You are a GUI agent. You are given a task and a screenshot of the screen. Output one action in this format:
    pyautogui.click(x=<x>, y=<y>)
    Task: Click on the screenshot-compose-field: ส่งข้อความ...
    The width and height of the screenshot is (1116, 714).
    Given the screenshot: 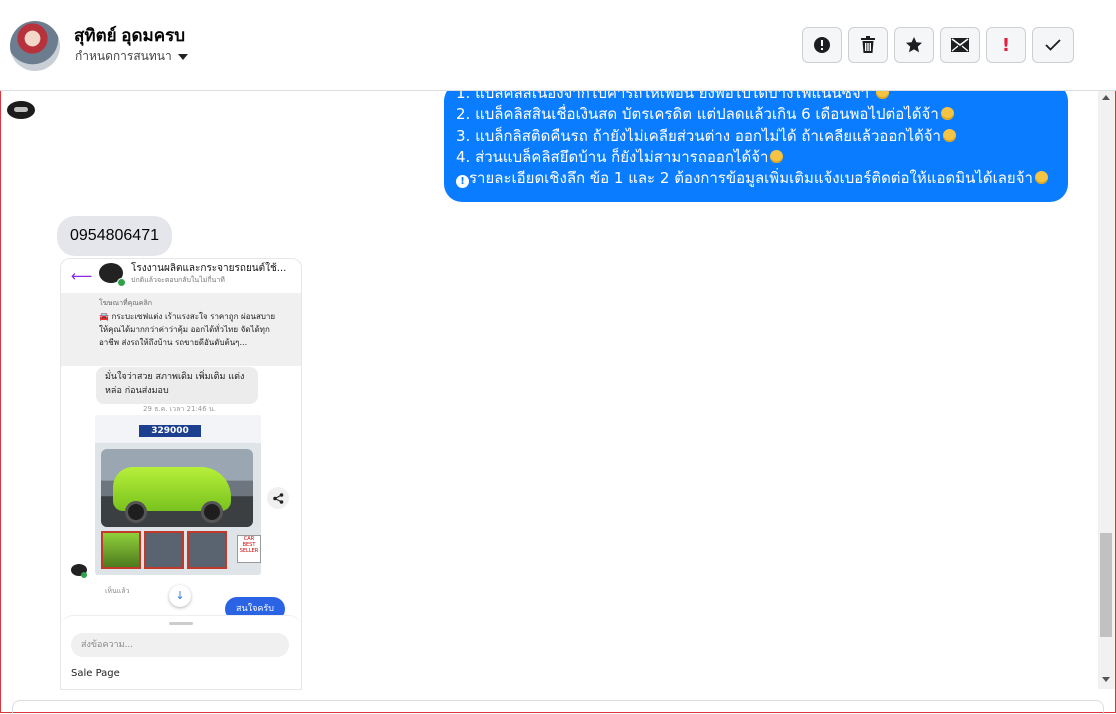 What is the action you would take?
    pyautogui.click(x=180, y=645)
    